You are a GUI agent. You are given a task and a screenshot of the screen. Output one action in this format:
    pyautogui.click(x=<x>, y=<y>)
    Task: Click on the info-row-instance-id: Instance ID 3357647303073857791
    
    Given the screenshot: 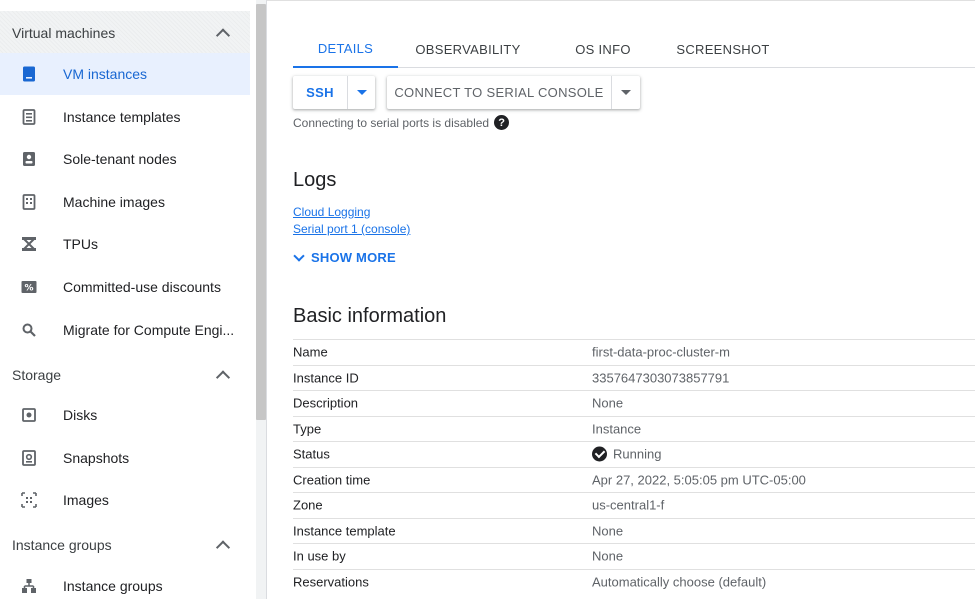 What is the action you would take?
    pyautogui.click(x=634, y=377)
    